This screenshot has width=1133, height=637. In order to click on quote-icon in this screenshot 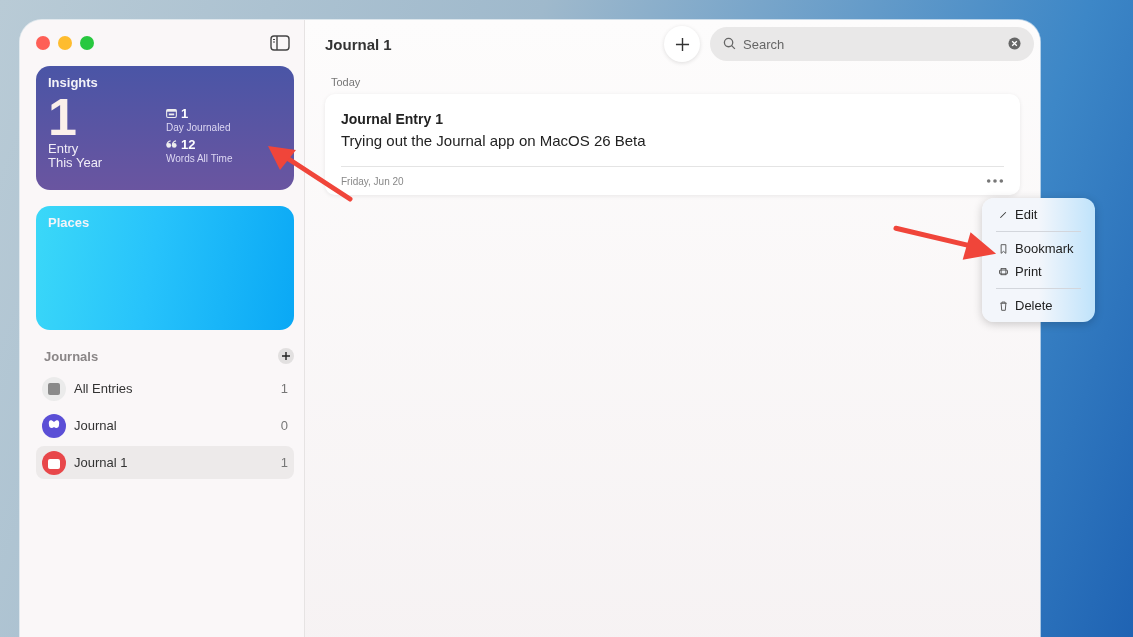, I will do `click(171, 144)`.